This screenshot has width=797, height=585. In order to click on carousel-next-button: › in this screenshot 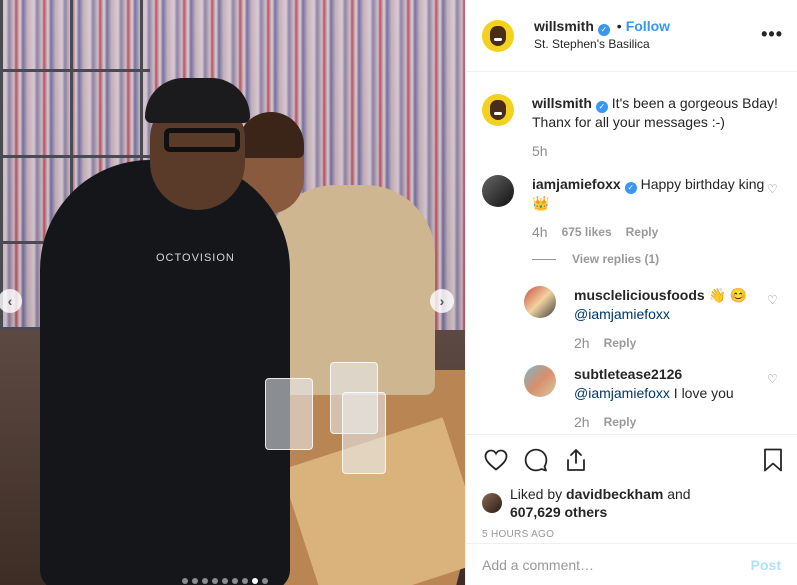, I will do `click(442, 301)`.